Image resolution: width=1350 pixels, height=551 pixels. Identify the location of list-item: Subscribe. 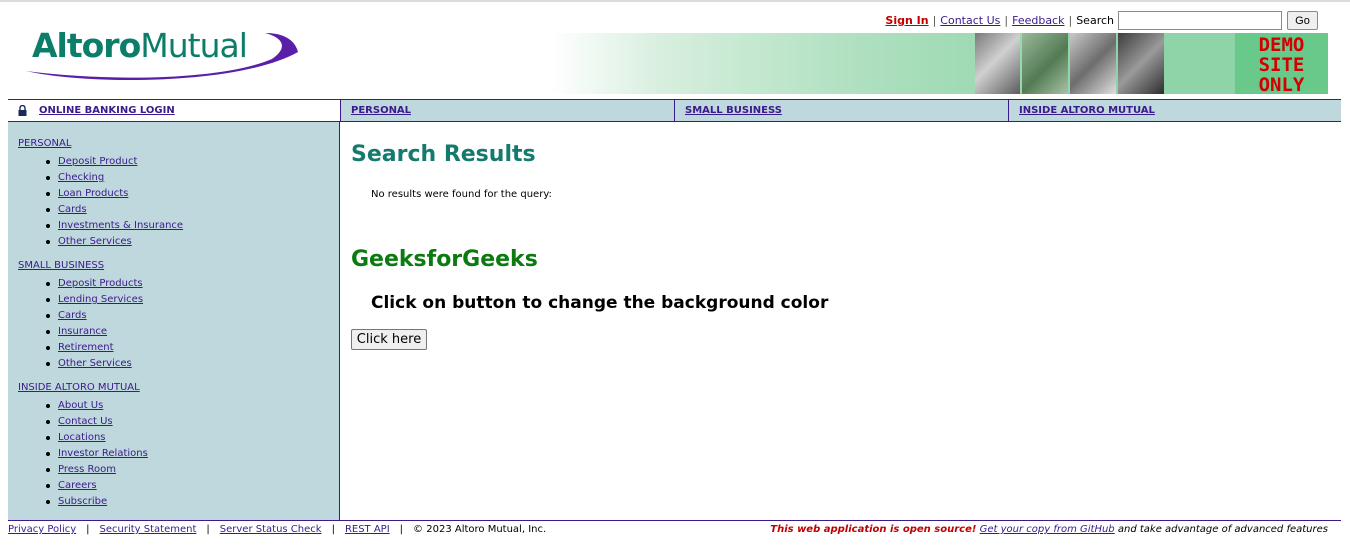
(97, 502).